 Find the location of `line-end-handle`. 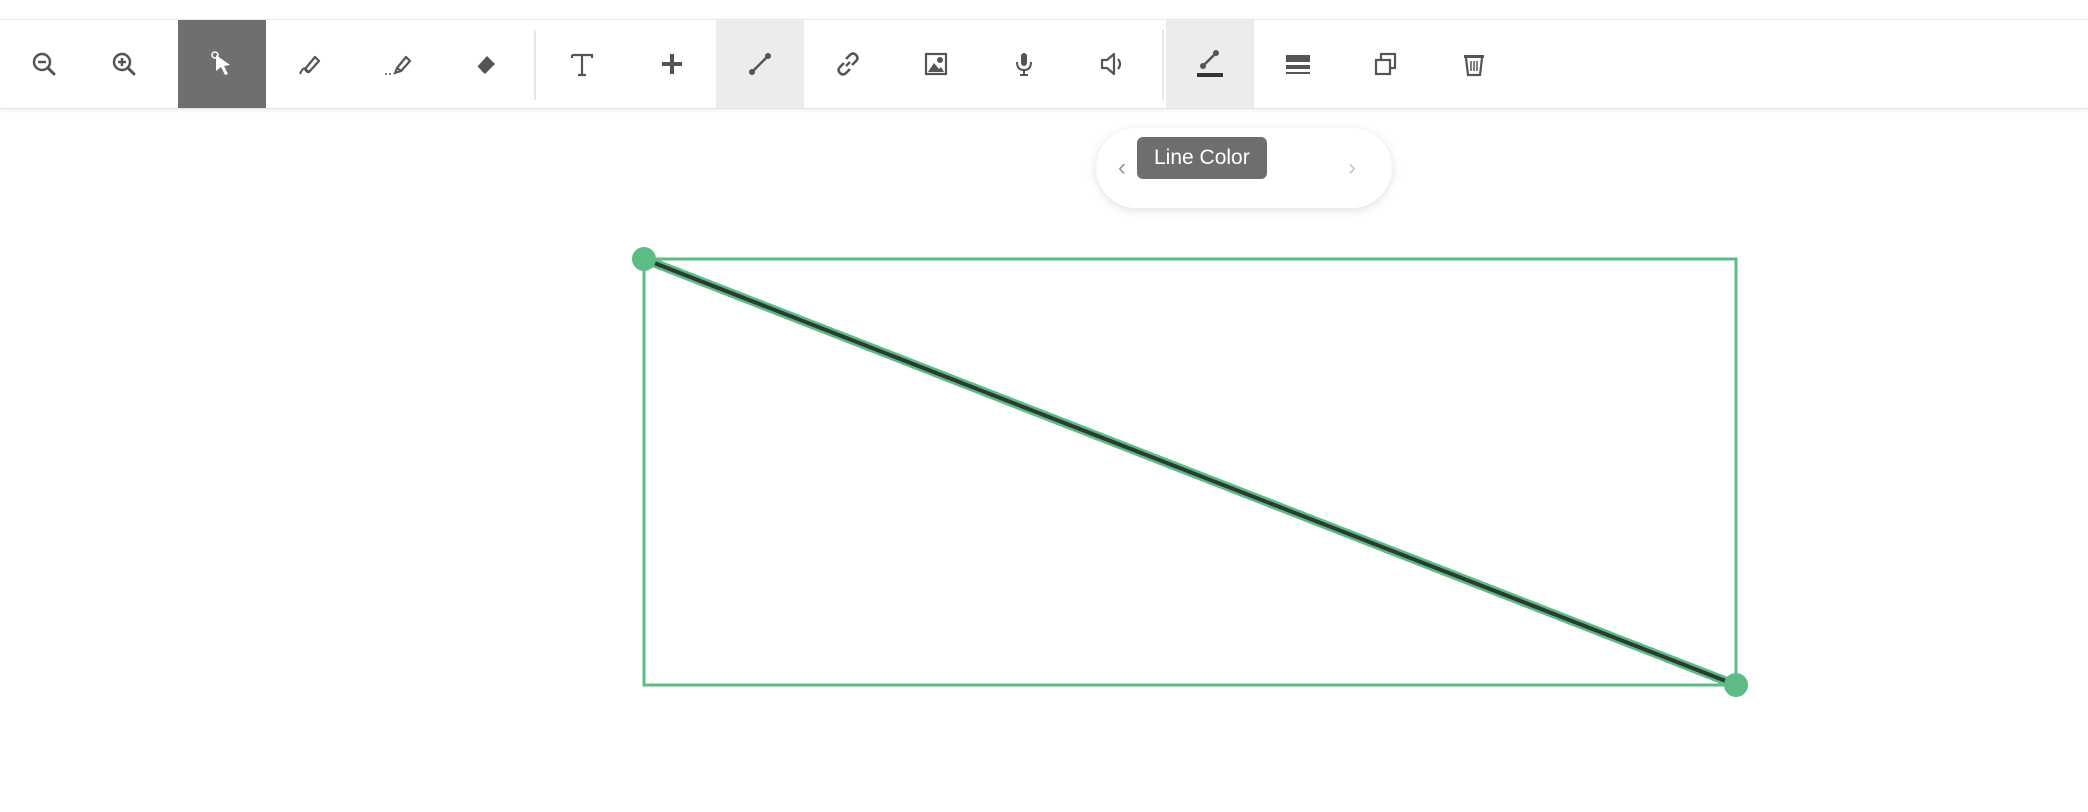

line-end-handle is located at coordinates (1736, 685).